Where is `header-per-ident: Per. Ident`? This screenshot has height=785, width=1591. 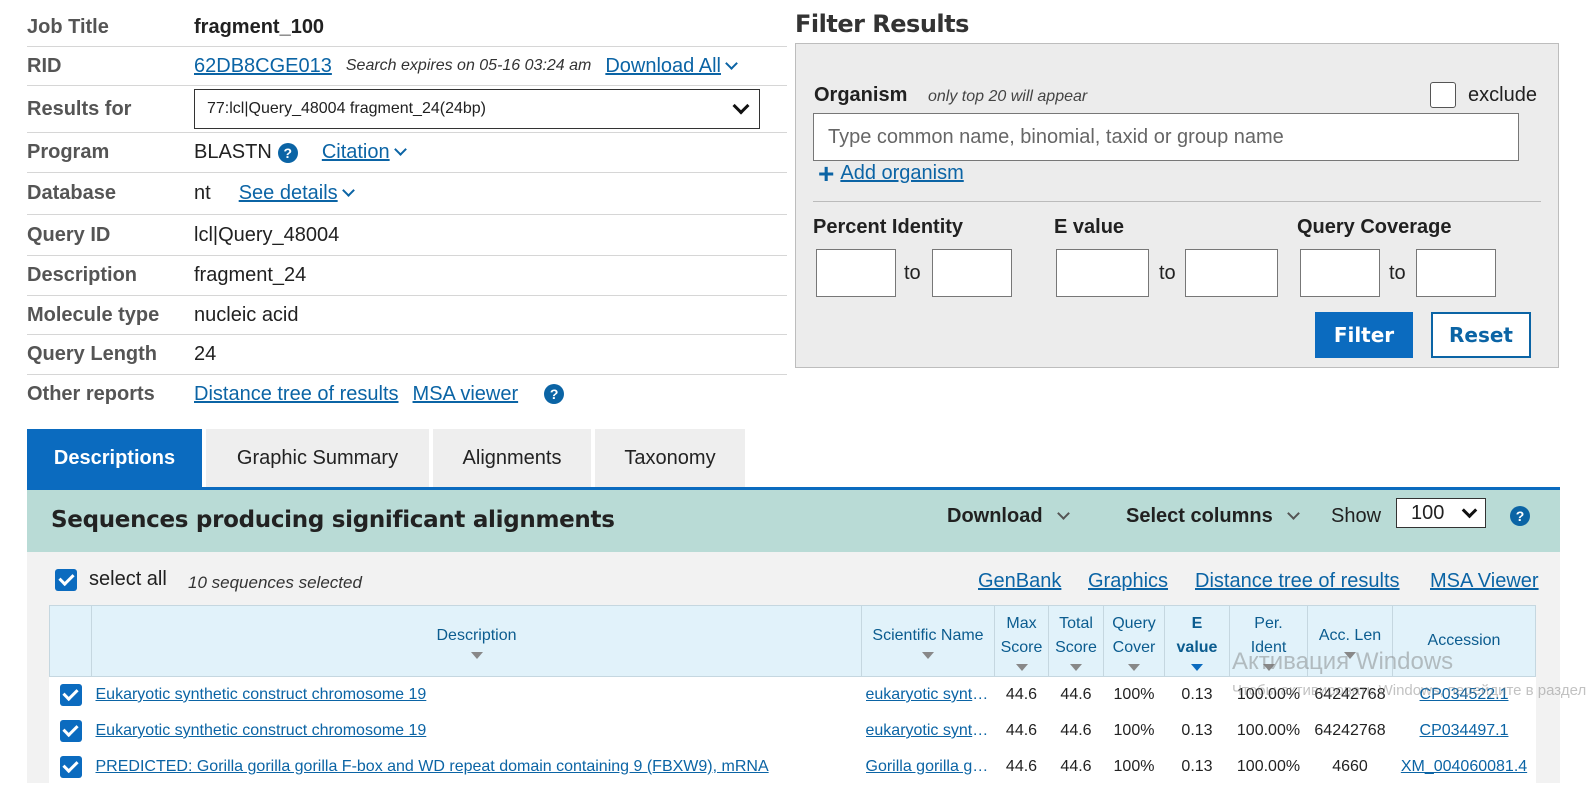 header-per-ident: Per. Ident is located at coordinates (1268, 641).